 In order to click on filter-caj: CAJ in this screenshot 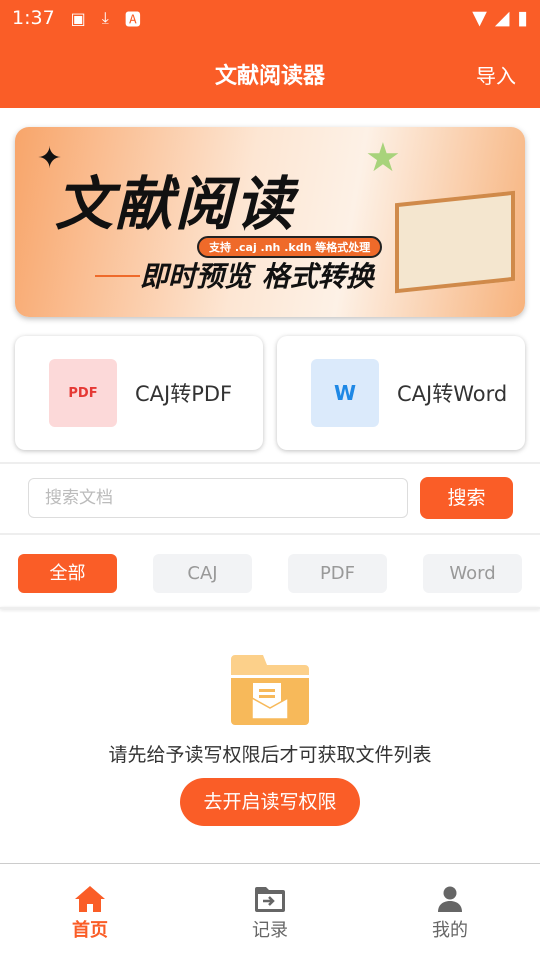, I will do `click(202, 573)`.